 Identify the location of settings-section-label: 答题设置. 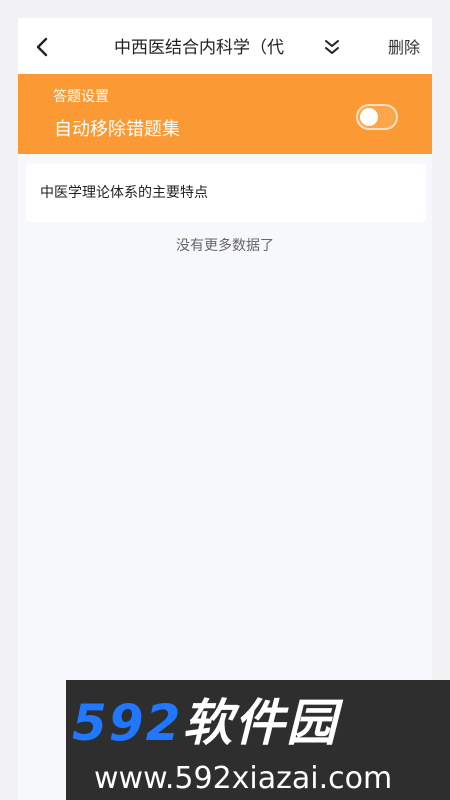
(81, 97).